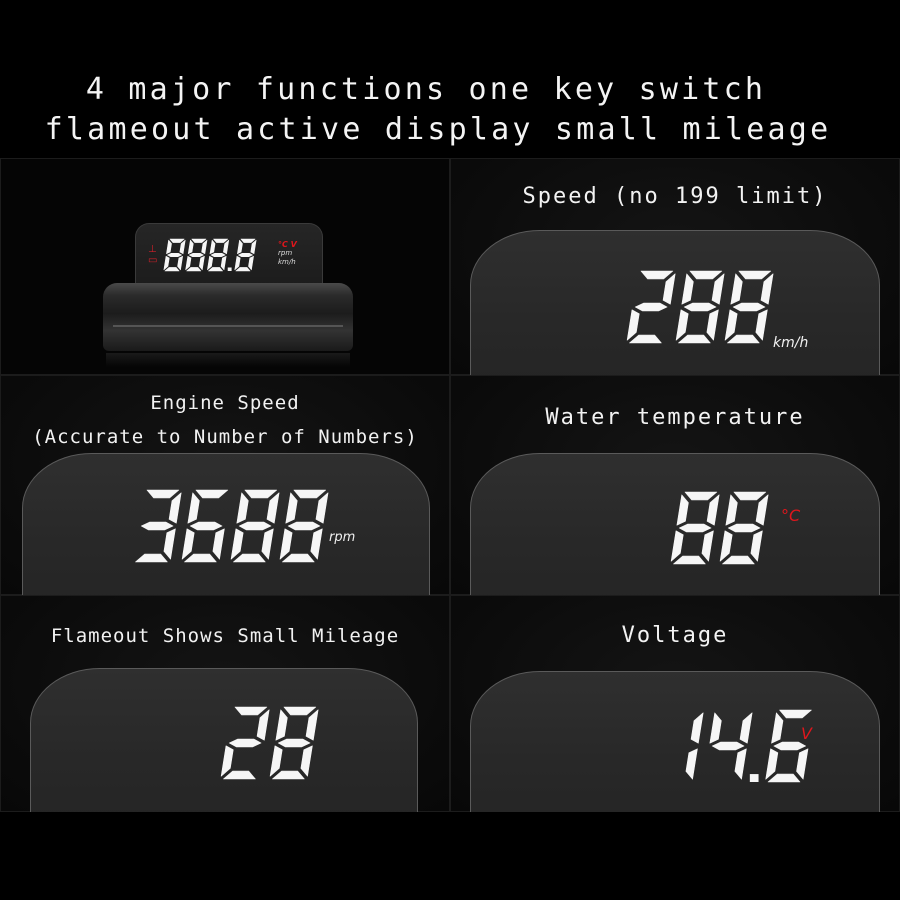 This screenshot has height=900, width=900. Describe the element at coordinates (287, 262) in the screenshot. I see `unit-kmh: km/h` at that location.